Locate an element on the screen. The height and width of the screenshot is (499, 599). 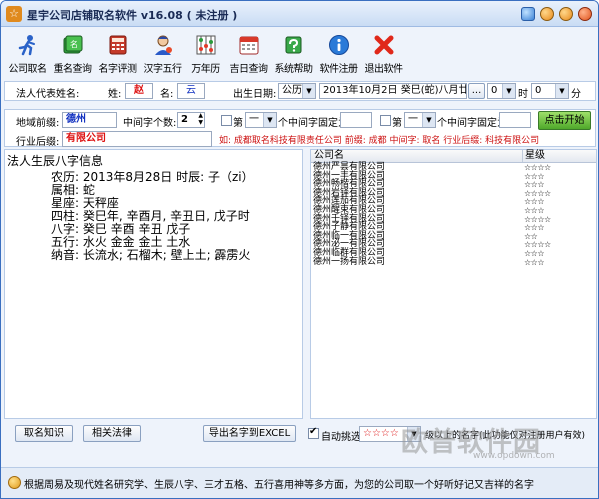
auto-filter-label: 自动挑选 is located at coordinates (341, 437).